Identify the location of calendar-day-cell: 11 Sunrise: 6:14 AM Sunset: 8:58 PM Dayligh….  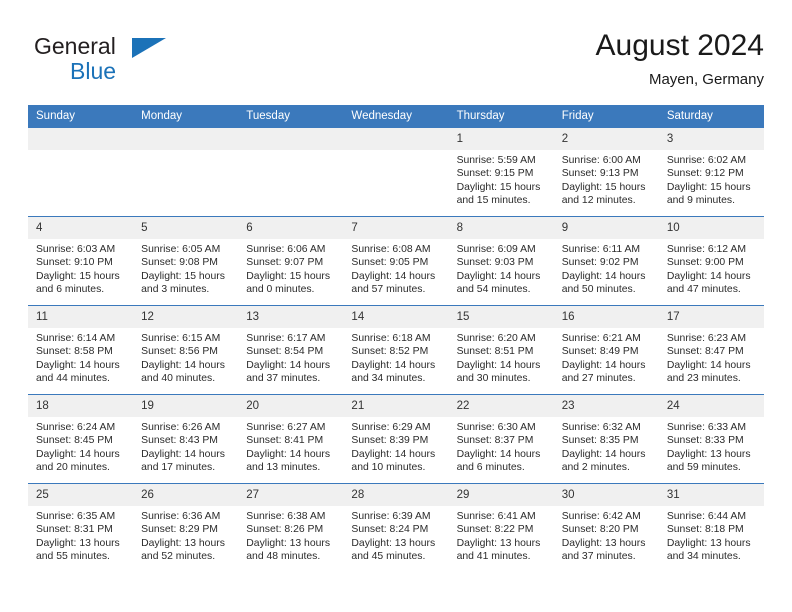
(81, 350).